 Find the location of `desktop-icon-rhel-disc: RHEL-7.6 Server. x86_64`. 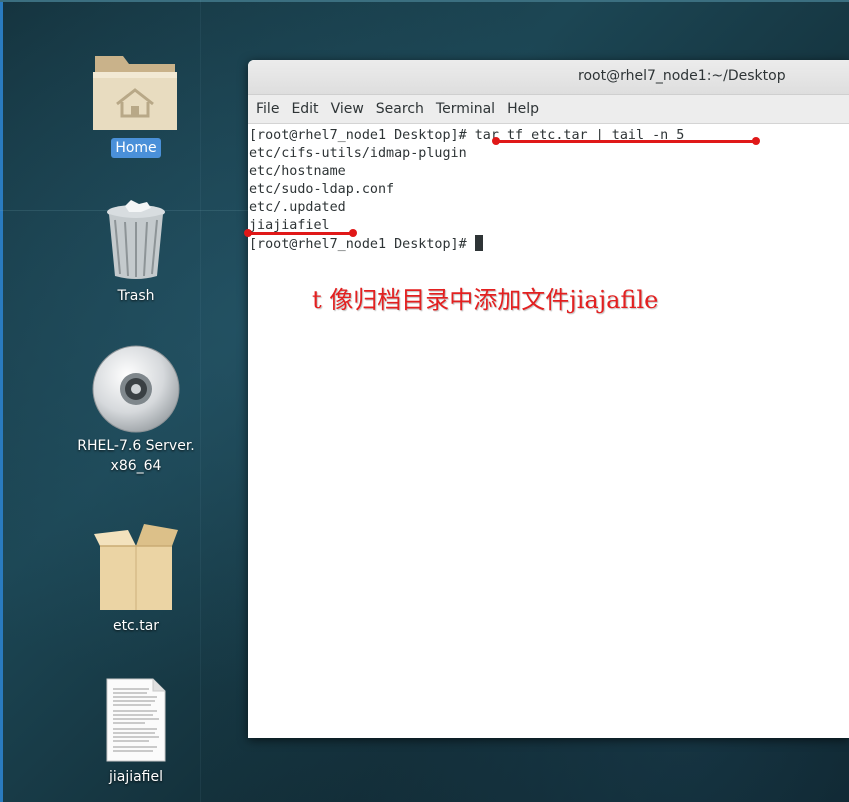

desktop-icon-rhel-disc: RHEL-7.6 Server. x86_64 is located at coordinates (136, 410).